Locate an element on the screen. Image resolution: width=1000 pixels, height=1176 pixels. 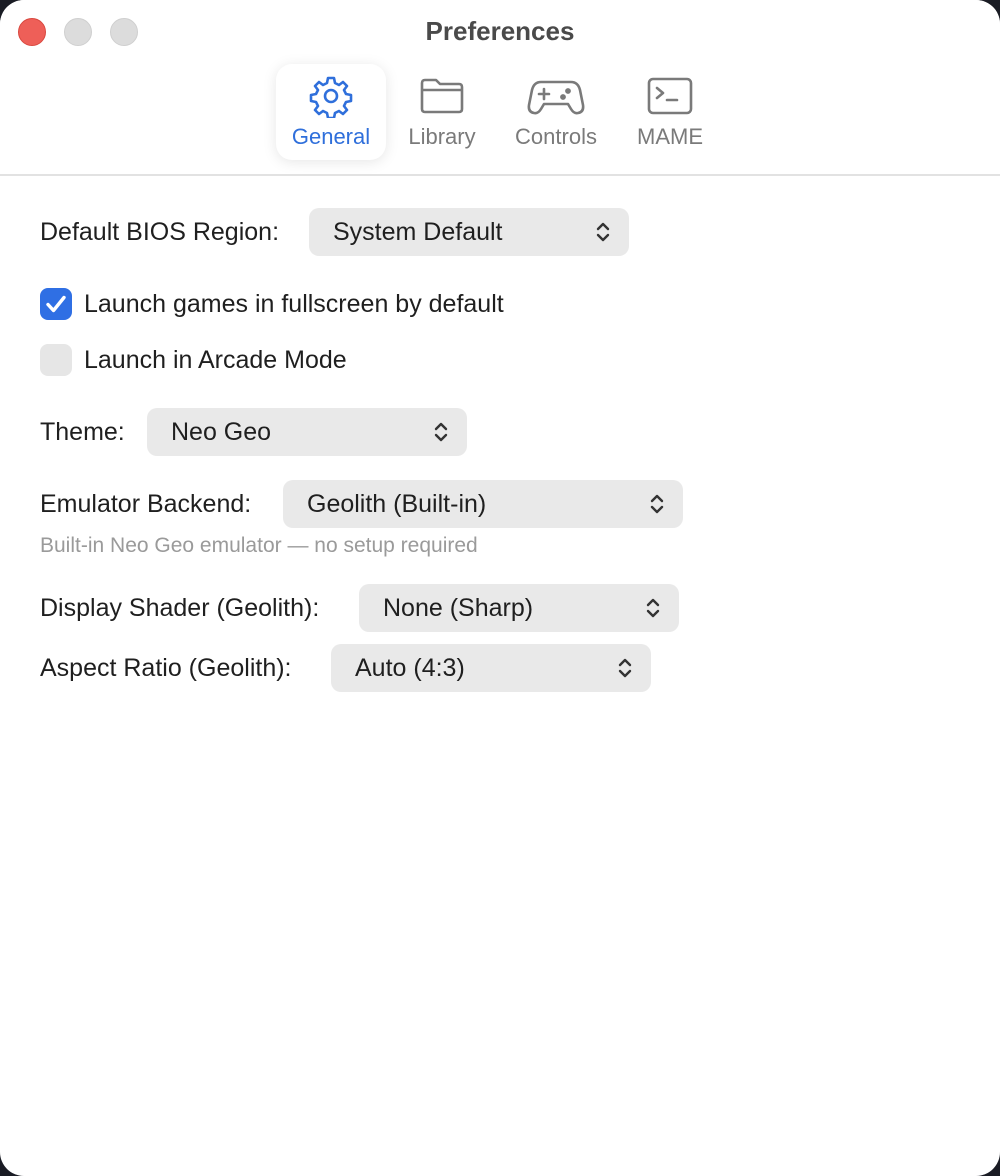
window-title: Preferences is located at coordinates (500, 31).